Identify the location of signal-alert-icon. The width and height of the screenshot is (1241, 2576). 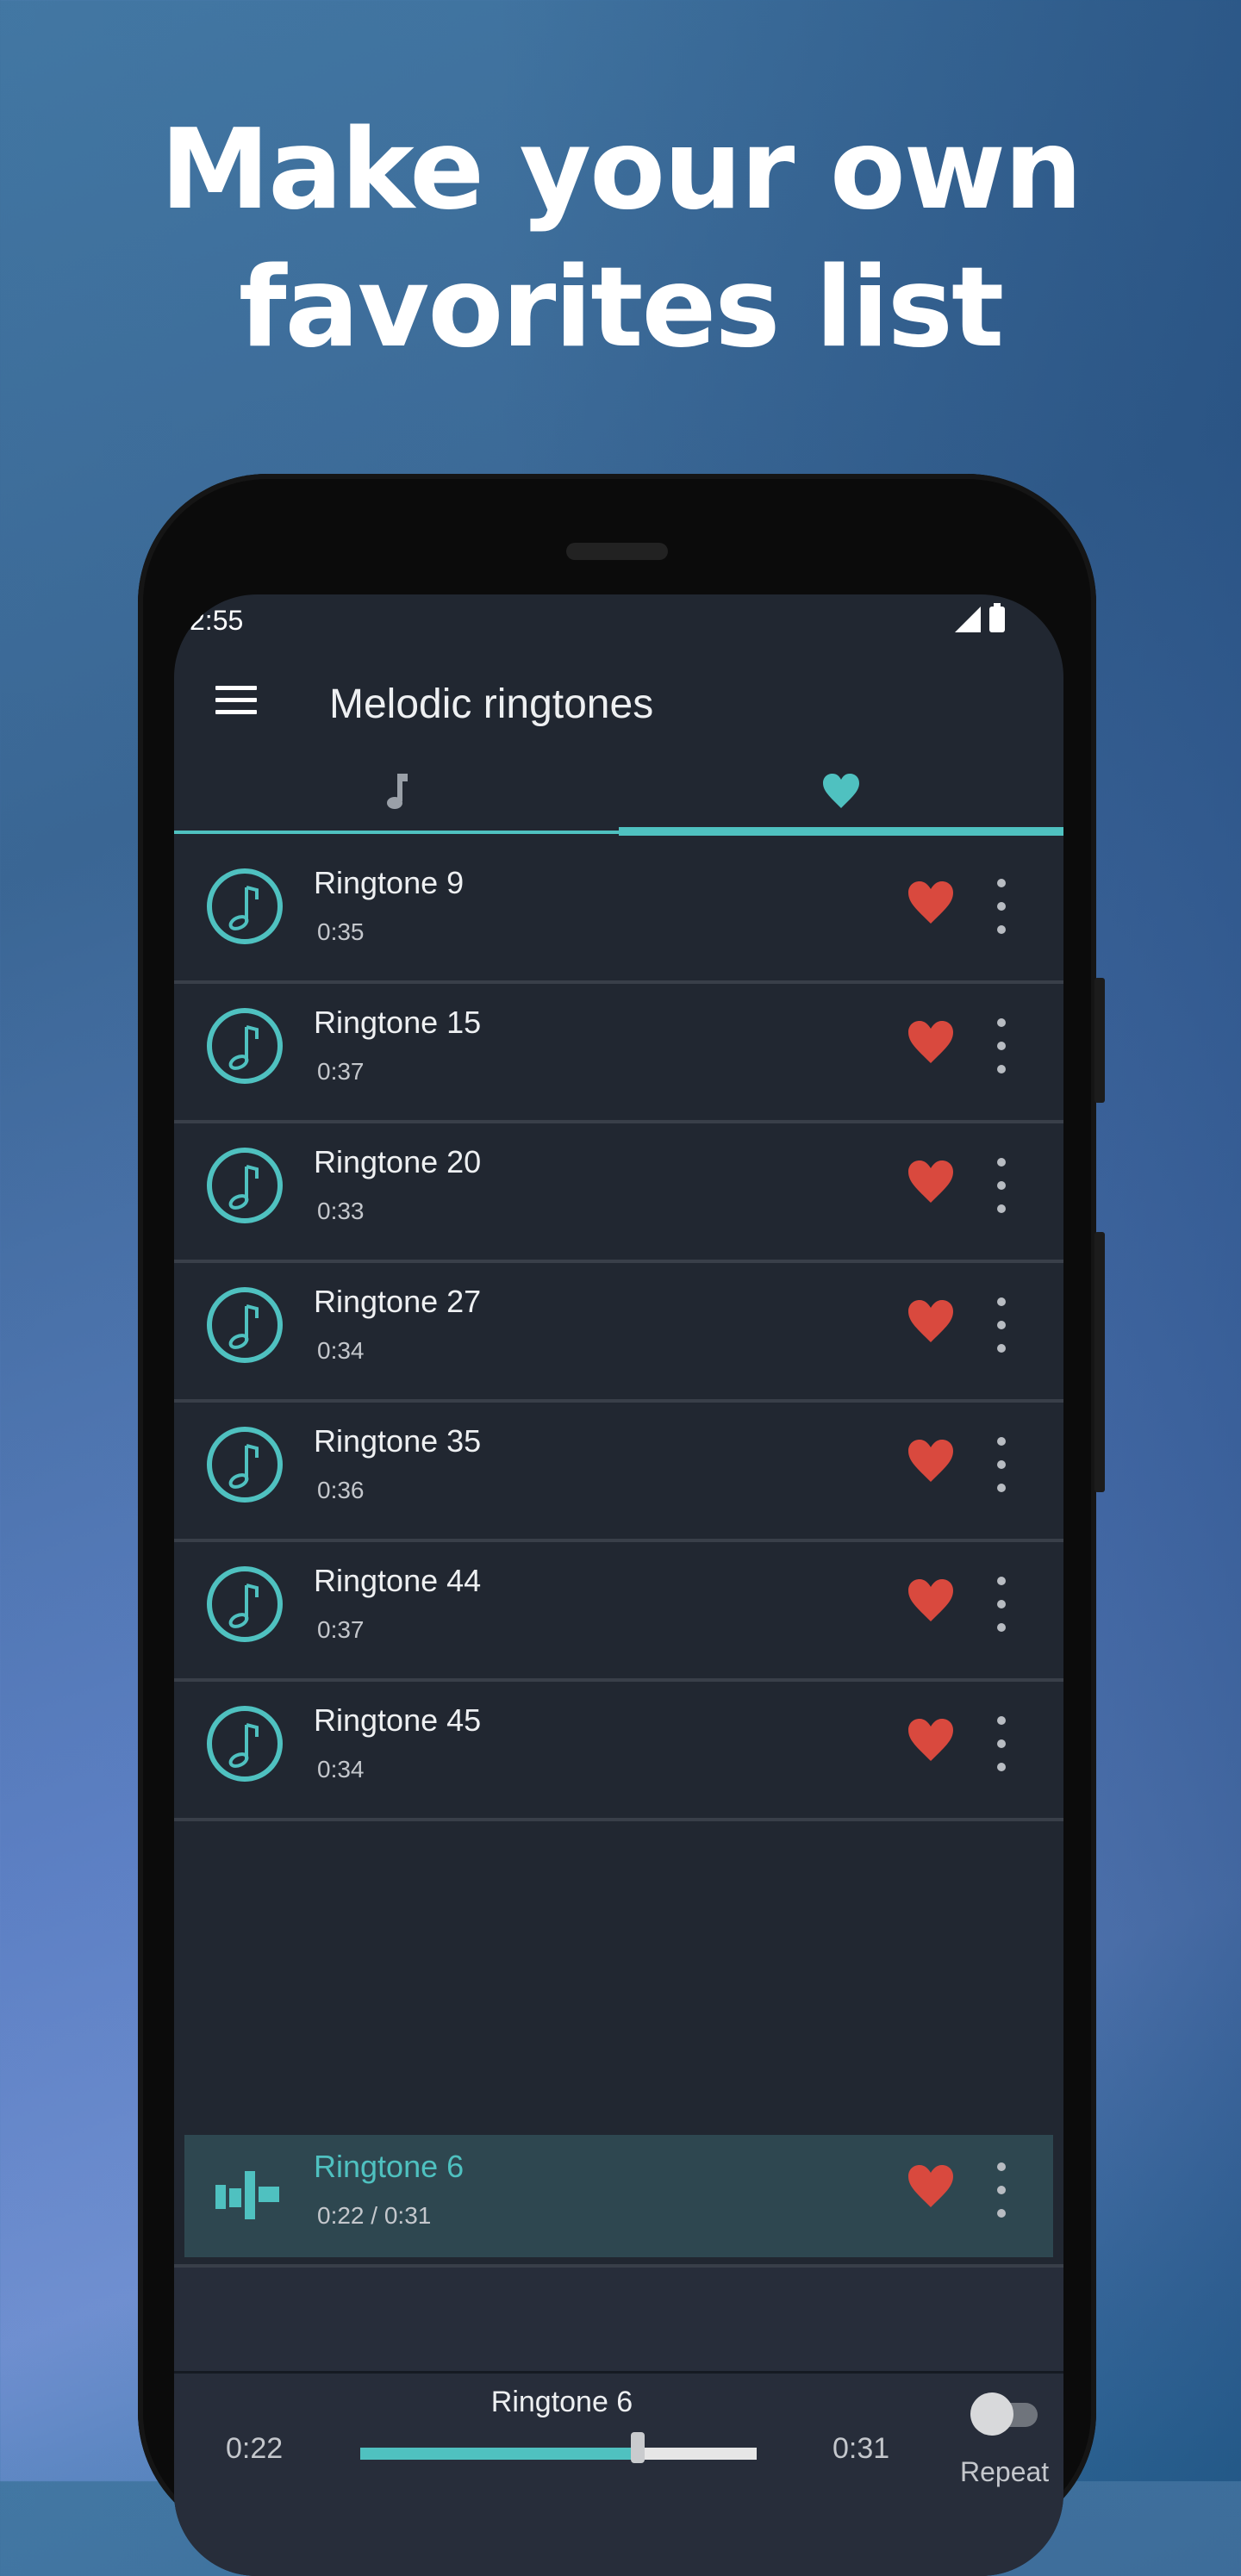
(968, 620).